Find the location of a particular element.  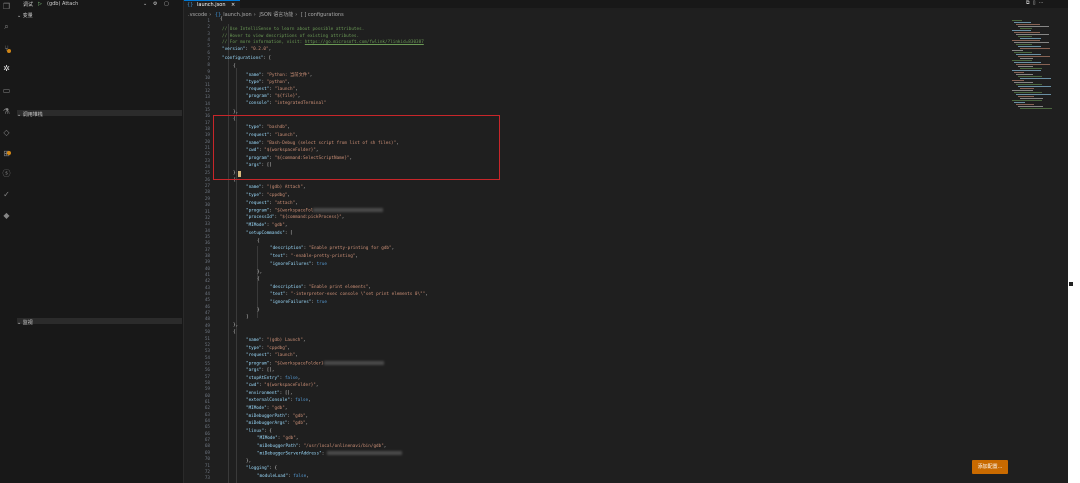

breadcrumb-symbol: [ ] configurations is located at coordinates (322, 15).